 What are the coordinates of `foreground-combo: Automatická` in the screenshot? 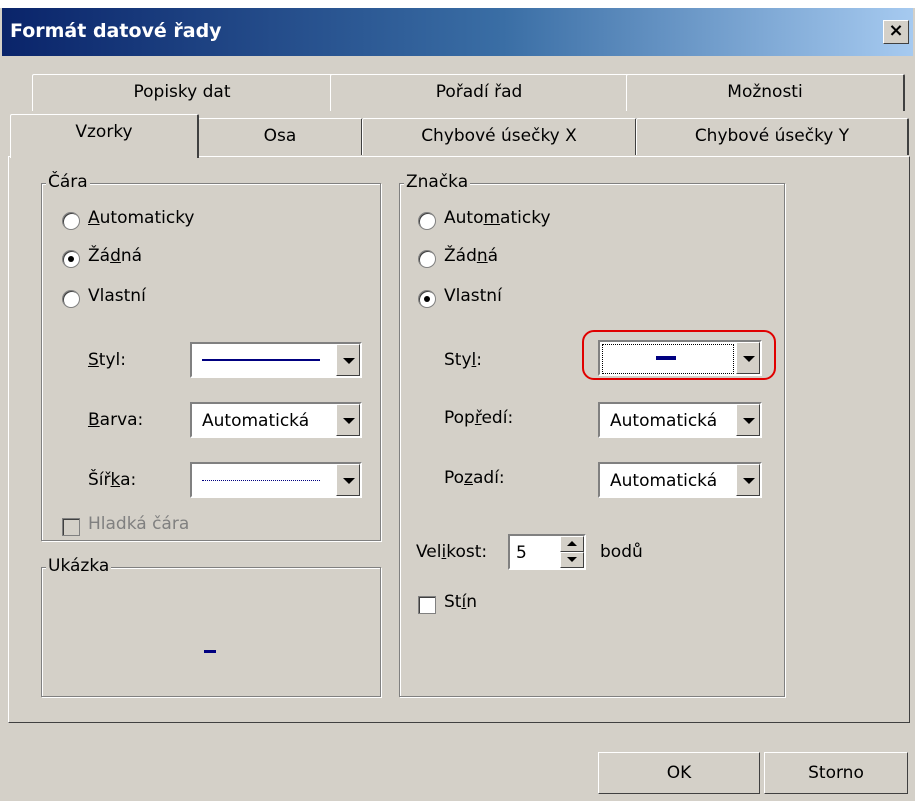 It's located at (680, 420).